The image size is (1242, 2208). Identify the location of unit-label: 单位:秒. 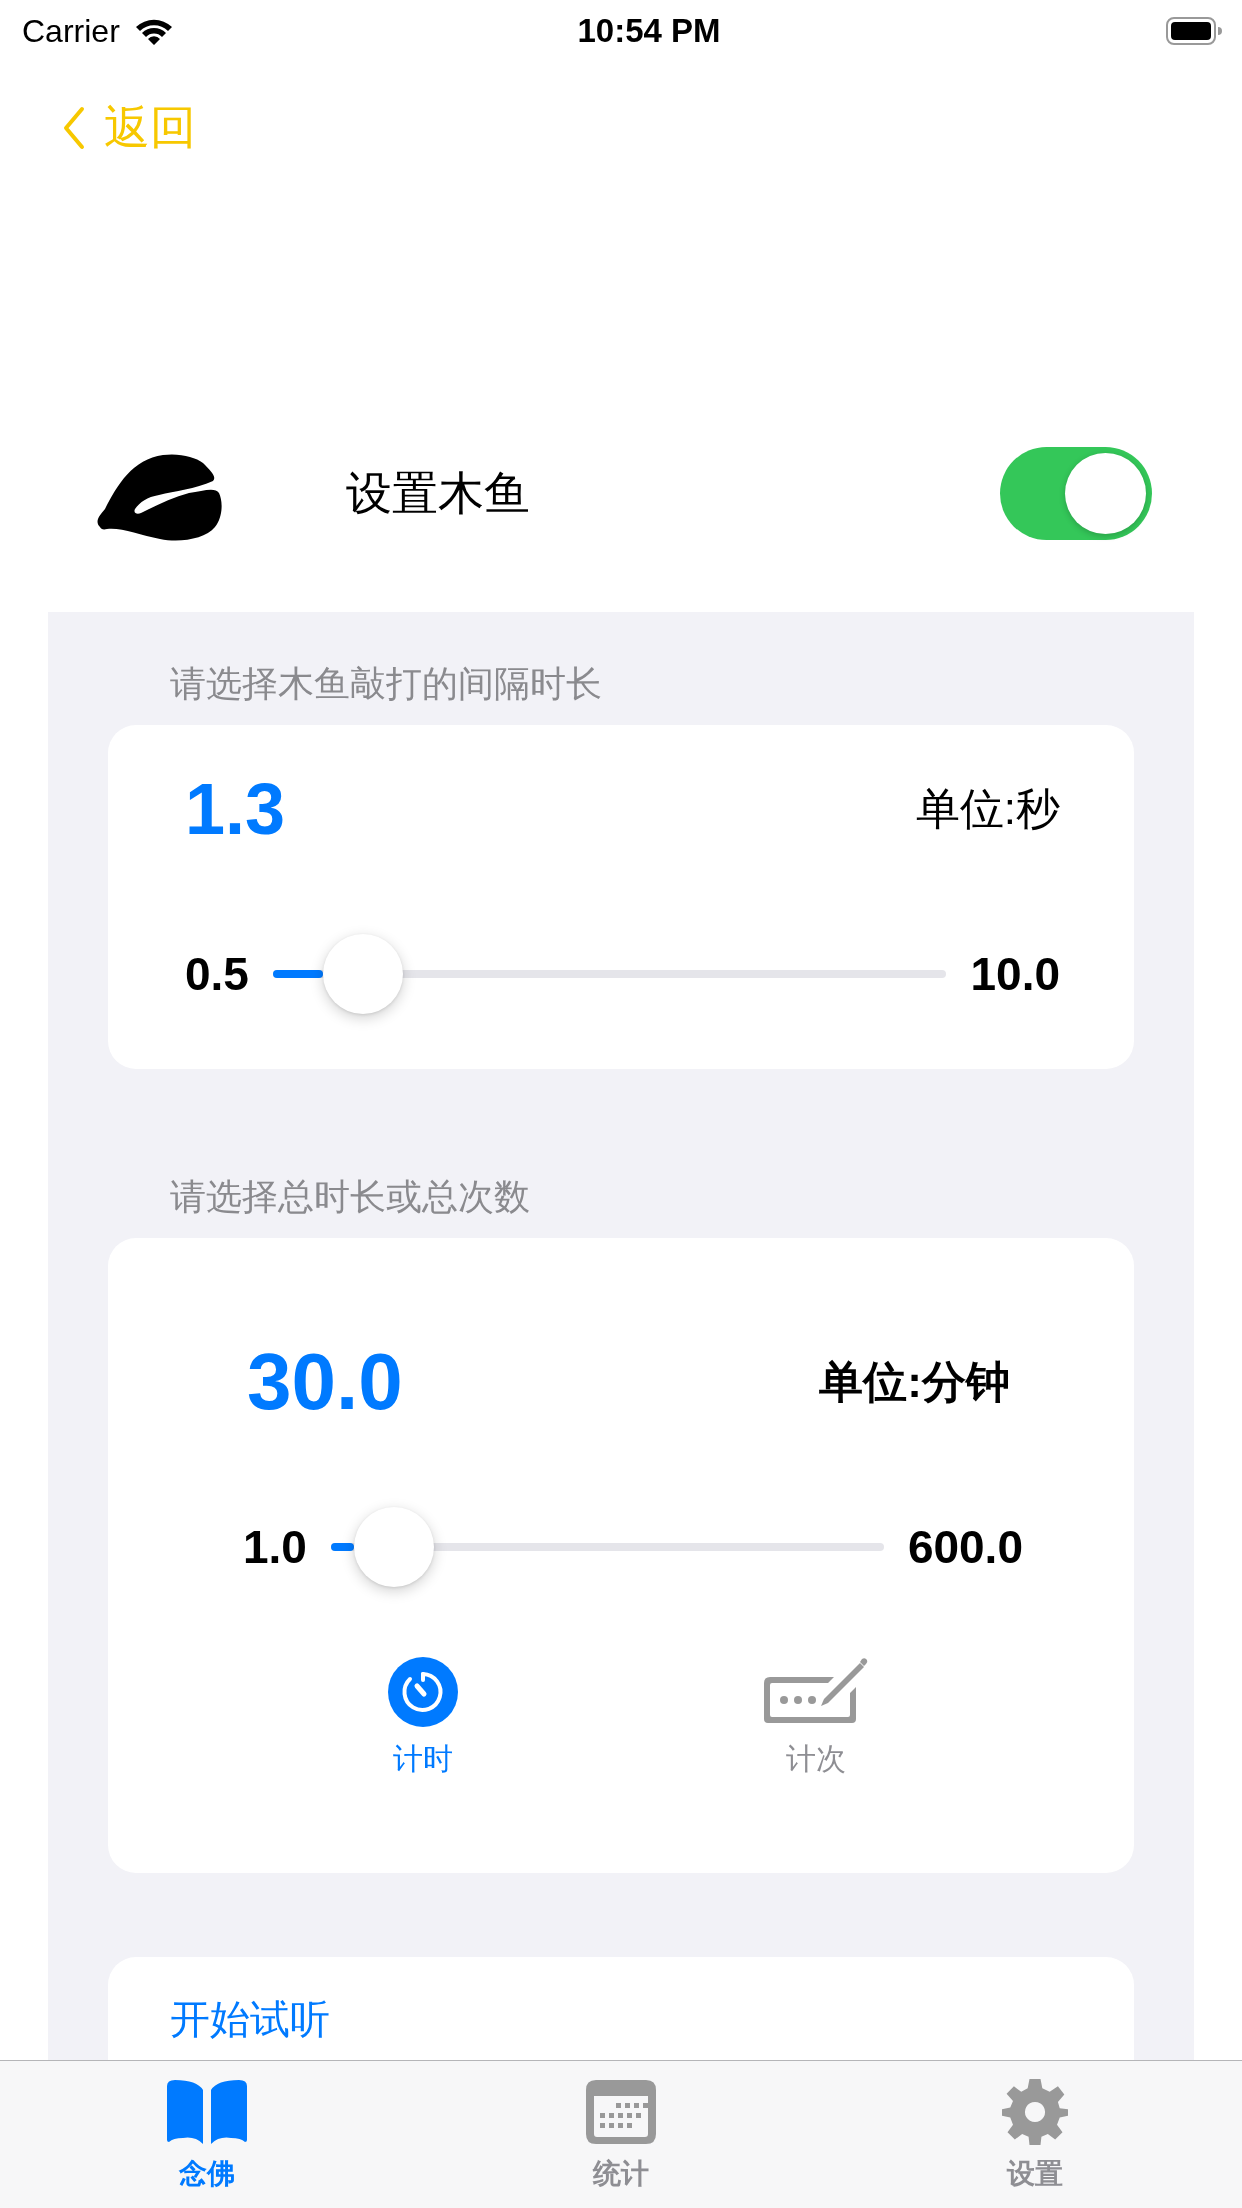
(987, 808).